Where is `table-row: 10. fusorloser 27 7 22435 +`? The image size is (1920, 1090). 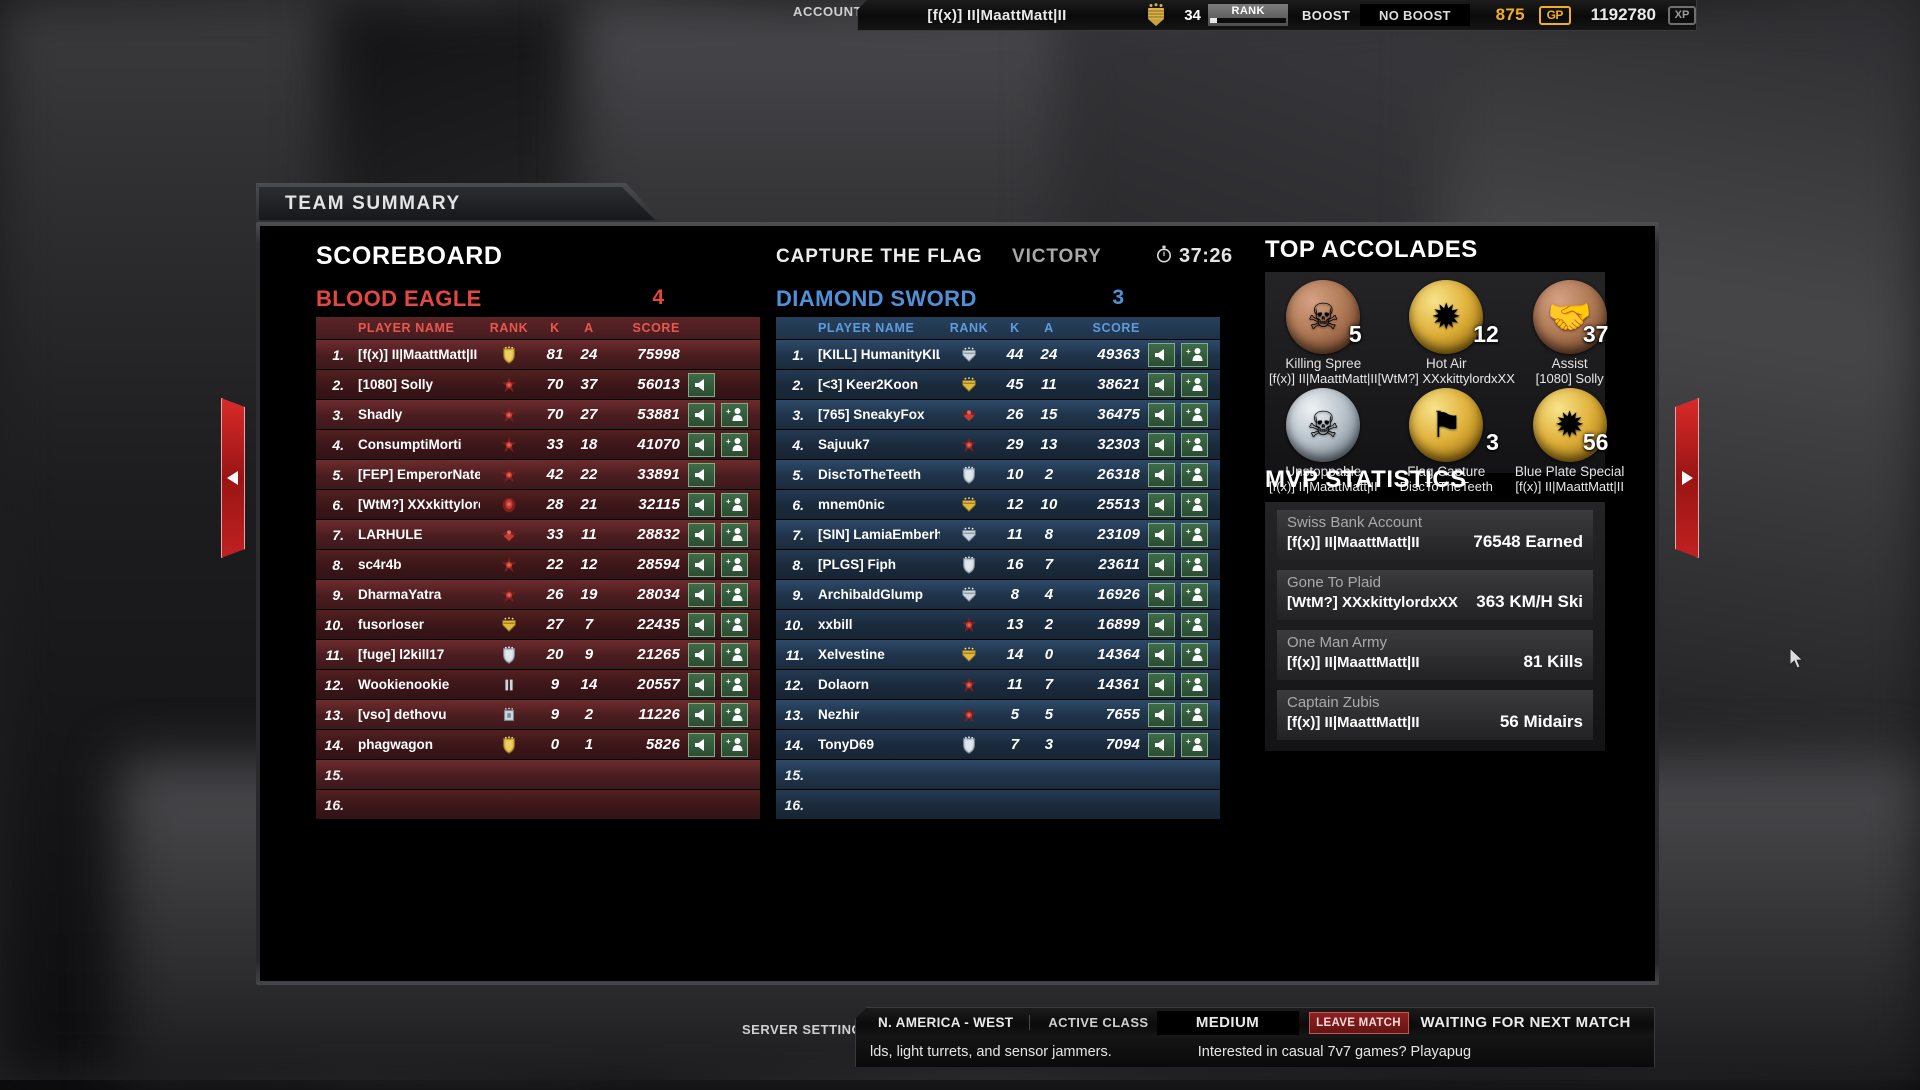 table-row: 10. fusorloser 27 7 22435 + is located at coordinates (538, 624).